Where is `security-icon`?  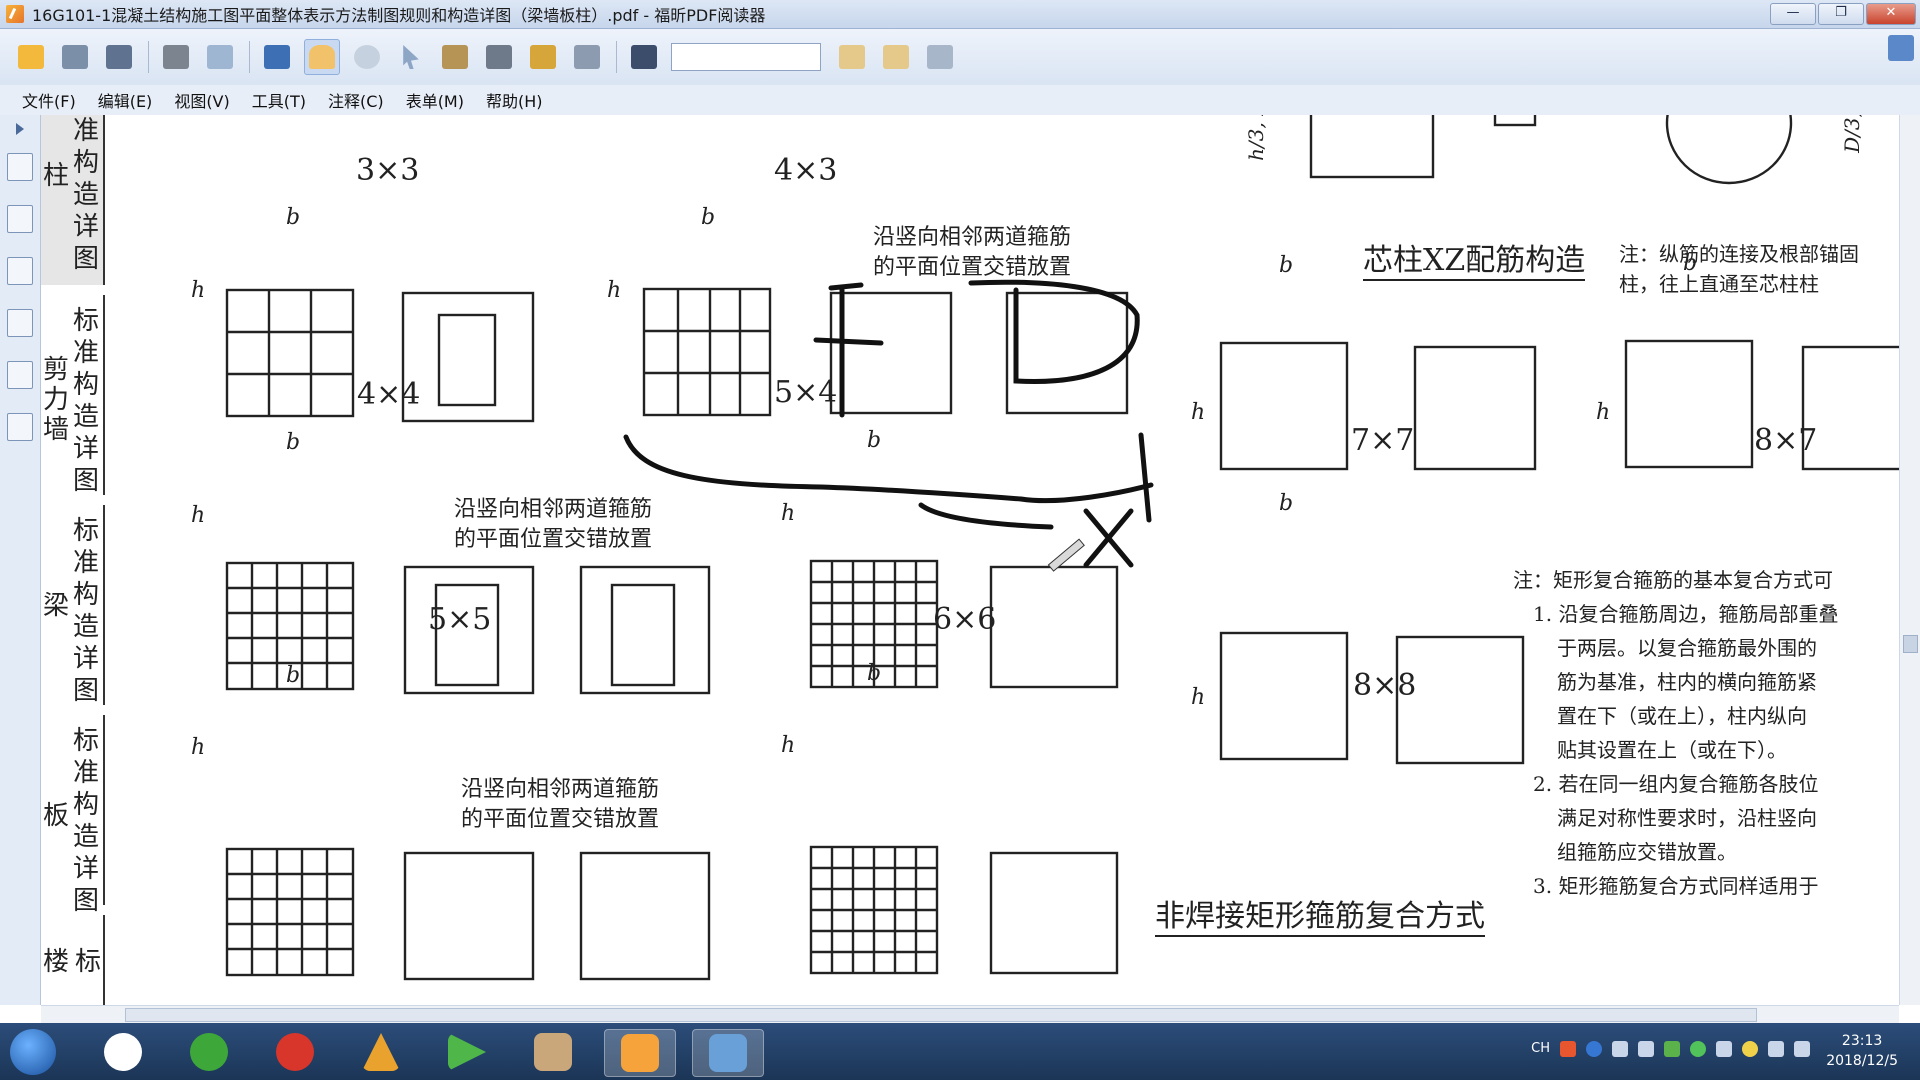 security-icon is located at coordinates (1750, 1049).